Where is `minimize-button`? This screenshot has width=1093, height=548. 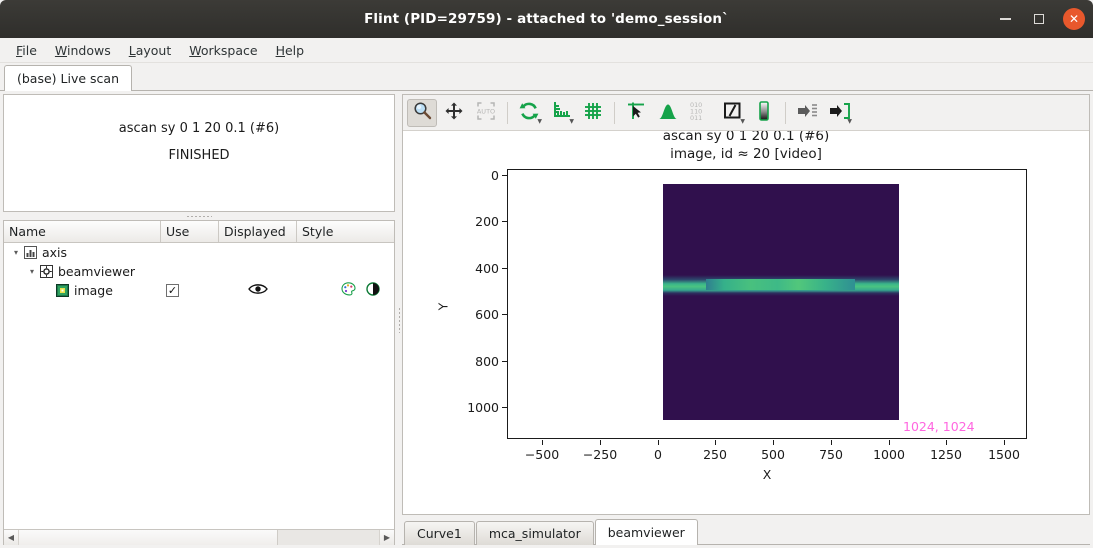
minimize-button is located at coordinates (1005, 19).